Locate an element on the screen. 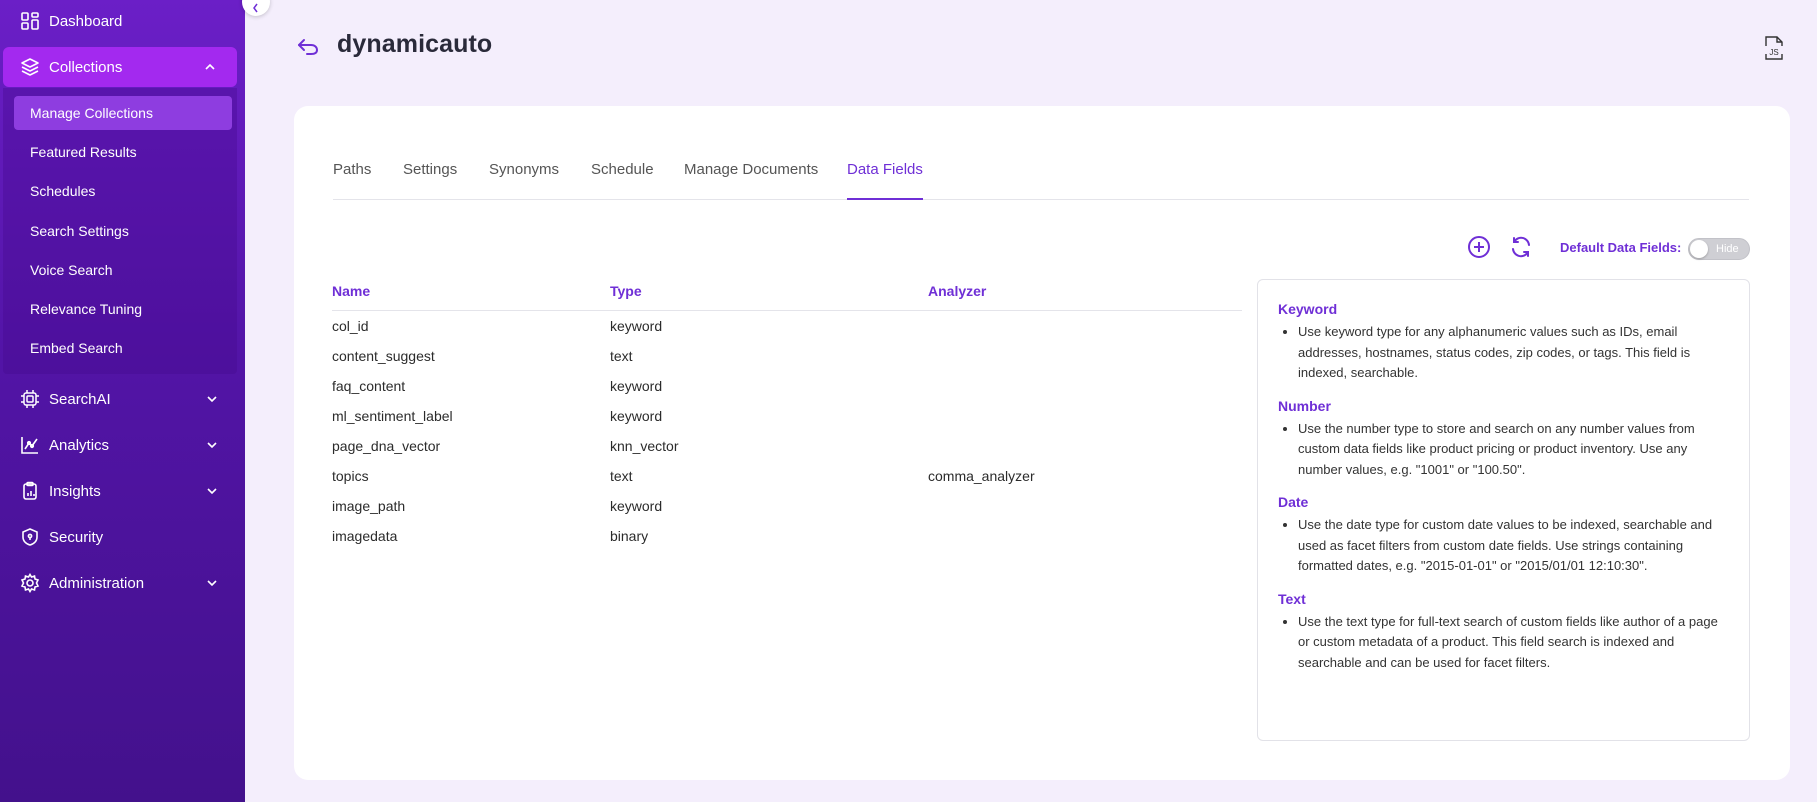 The width and height of the screenshot is (1817, 802). shield-icon is located at coordinates (30, 537).